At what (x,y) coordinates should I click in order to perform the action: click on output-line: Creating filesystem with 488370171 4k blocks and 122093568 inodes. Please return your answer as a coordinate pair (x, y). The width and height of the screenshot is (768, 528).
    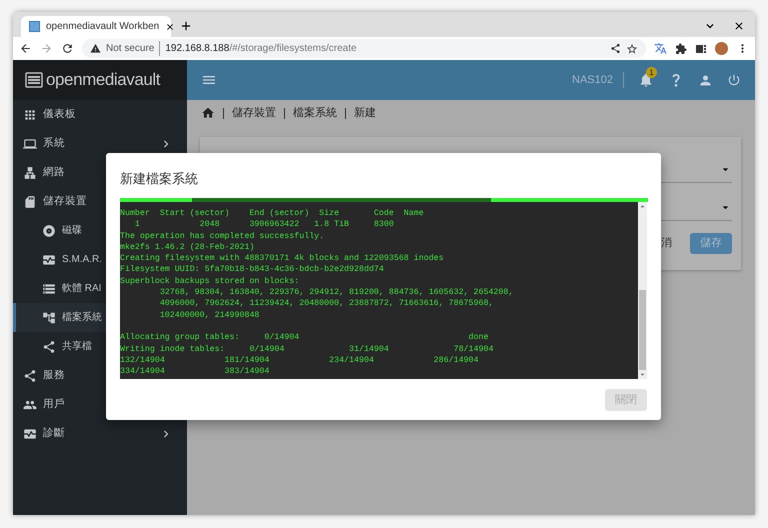
    Looking at the image, I should click on (282, 258).